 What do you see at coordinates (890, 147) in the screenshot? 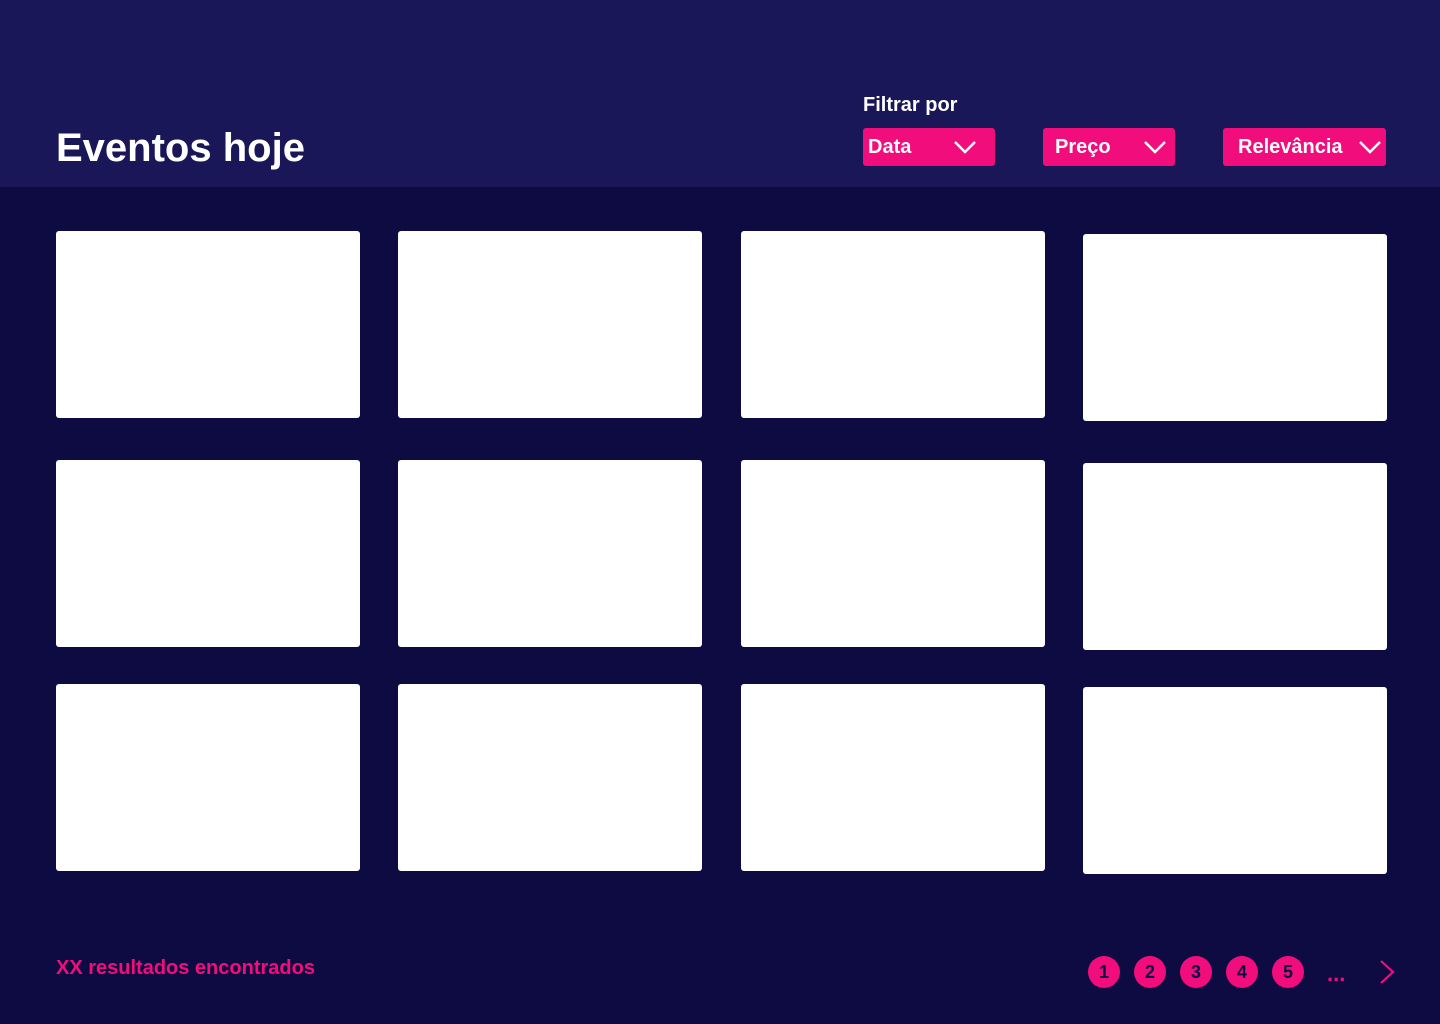
I see `filter-date-label: Data` at bounding box center [890, 147].